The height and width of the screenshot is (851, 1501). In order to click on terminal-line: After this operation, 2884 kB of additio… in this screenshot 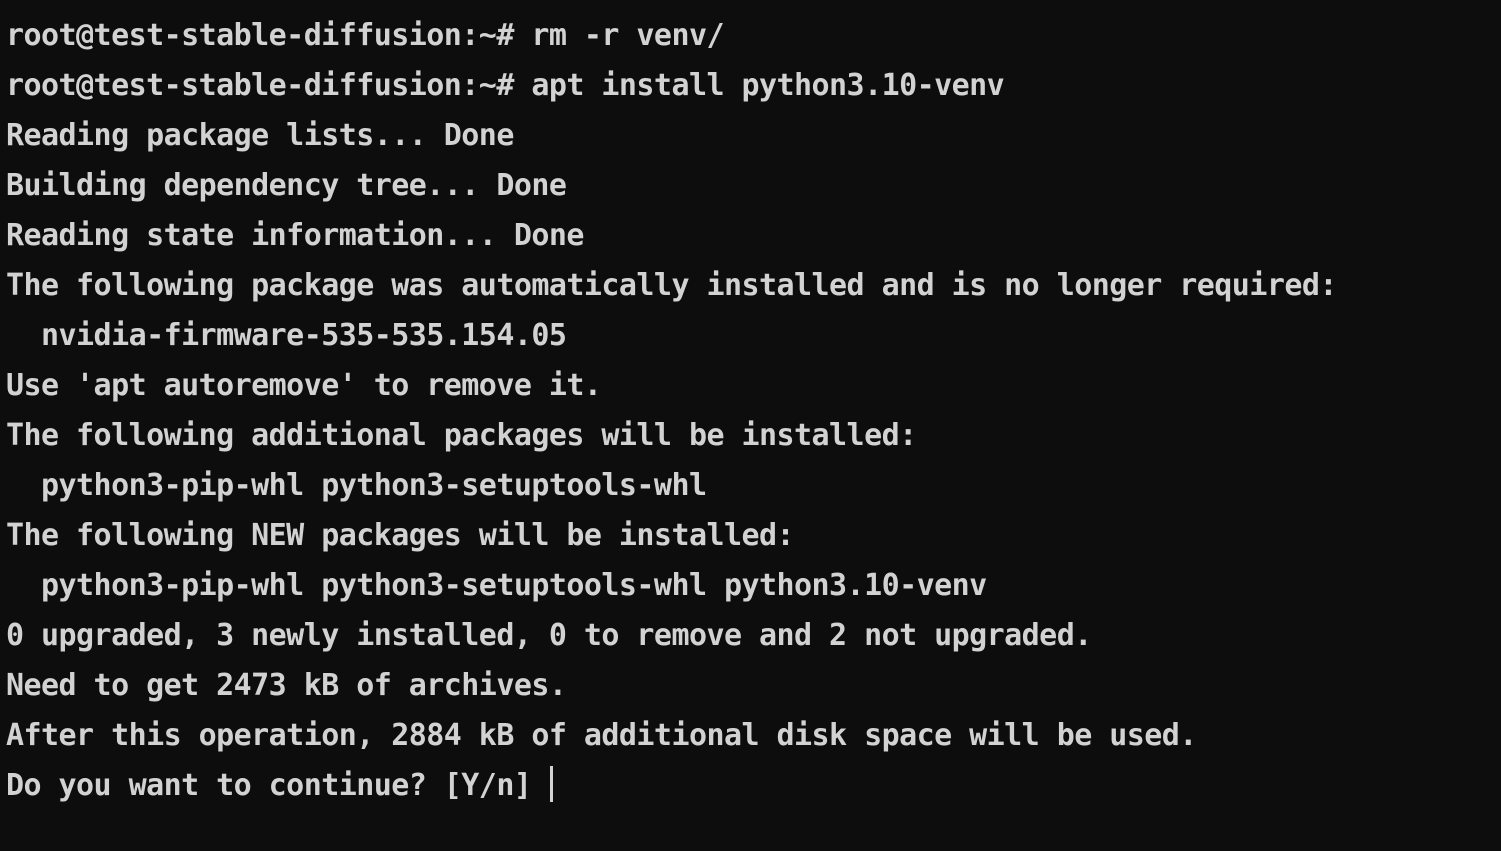, I will do `click(601, 735)`.